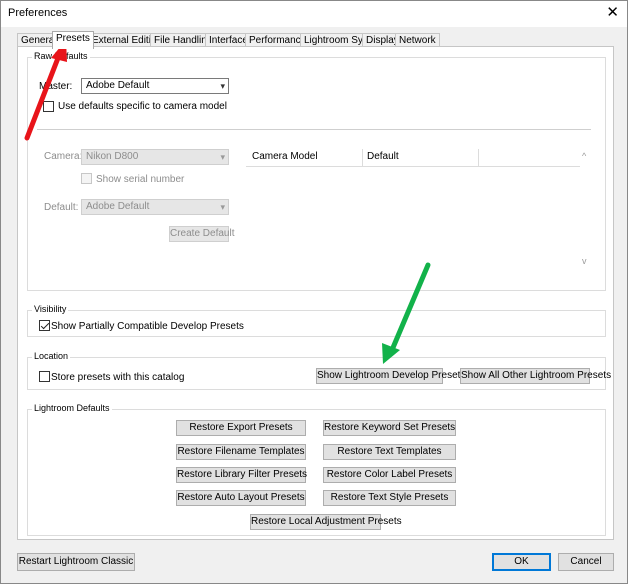 The width and height of the screenshot is (628, 584). Describe the element at coordinates (413, 209) in the screenshot. I see `camera-defaults-table: Camera Model Default` at that location.